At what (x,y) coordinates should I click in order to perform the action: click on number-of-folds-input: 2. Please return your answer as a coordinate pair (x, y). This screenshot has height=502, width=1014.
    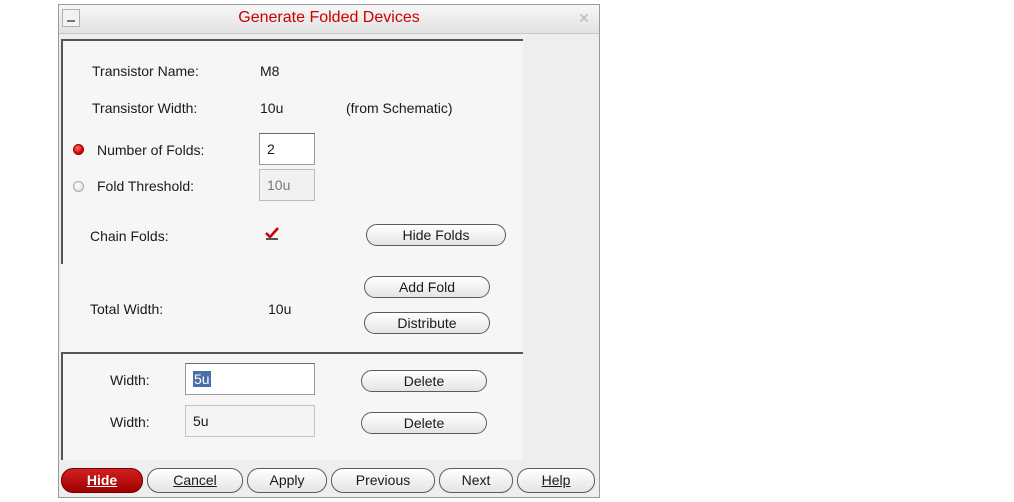
    Looking at the image, I should click on (287, 149).